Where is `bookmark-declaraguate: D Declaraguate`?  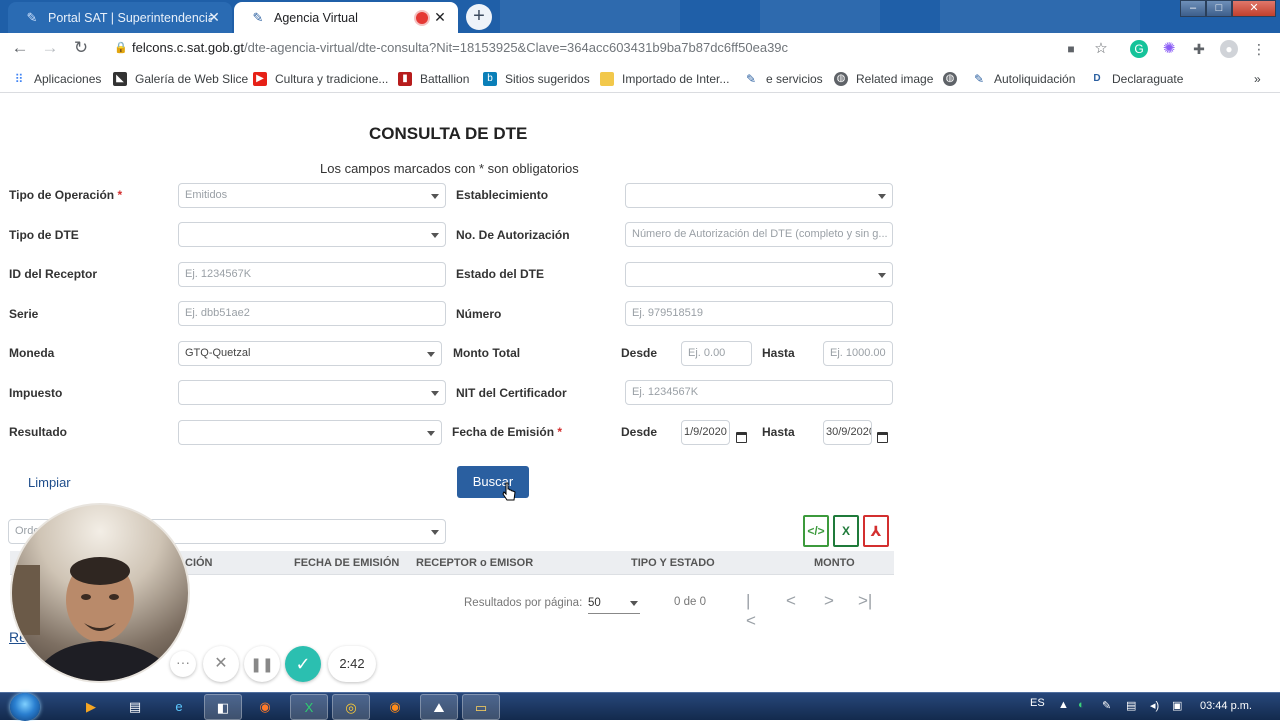
bookmark-declaraguate: D Declaraguate is located at coordinates (1136, 79).